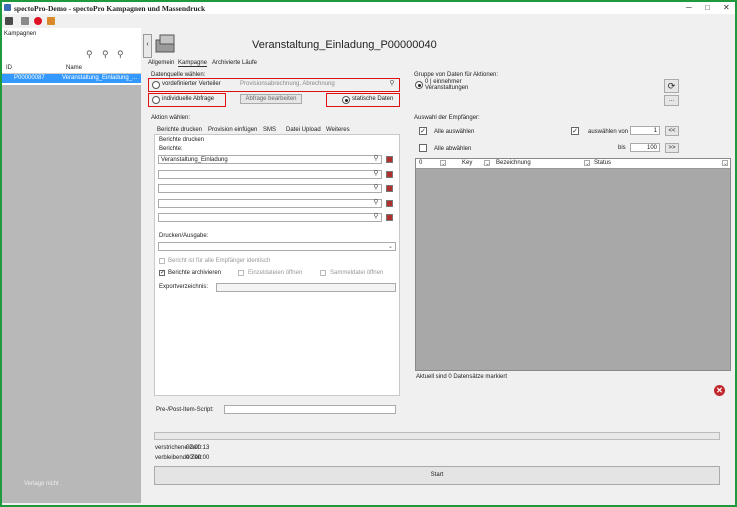 Image resolution: width=737 pixels, height=507 pixels. What do you see at coordinates (147, 46) in the screenshot?
I see `collapse-sidebar-button: ‹` at bounding box center [147, 46].